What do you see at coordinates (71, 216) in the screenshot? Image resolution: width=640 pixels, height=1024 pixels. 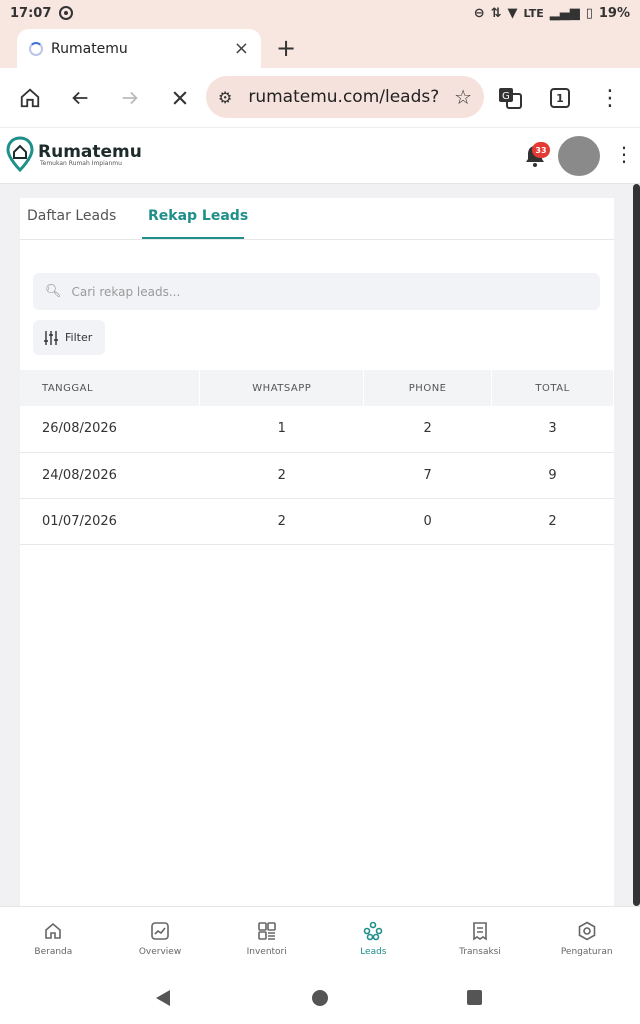 I see `tab-daftar-leads: Daftar Leads` at bounding box center [71, 216].